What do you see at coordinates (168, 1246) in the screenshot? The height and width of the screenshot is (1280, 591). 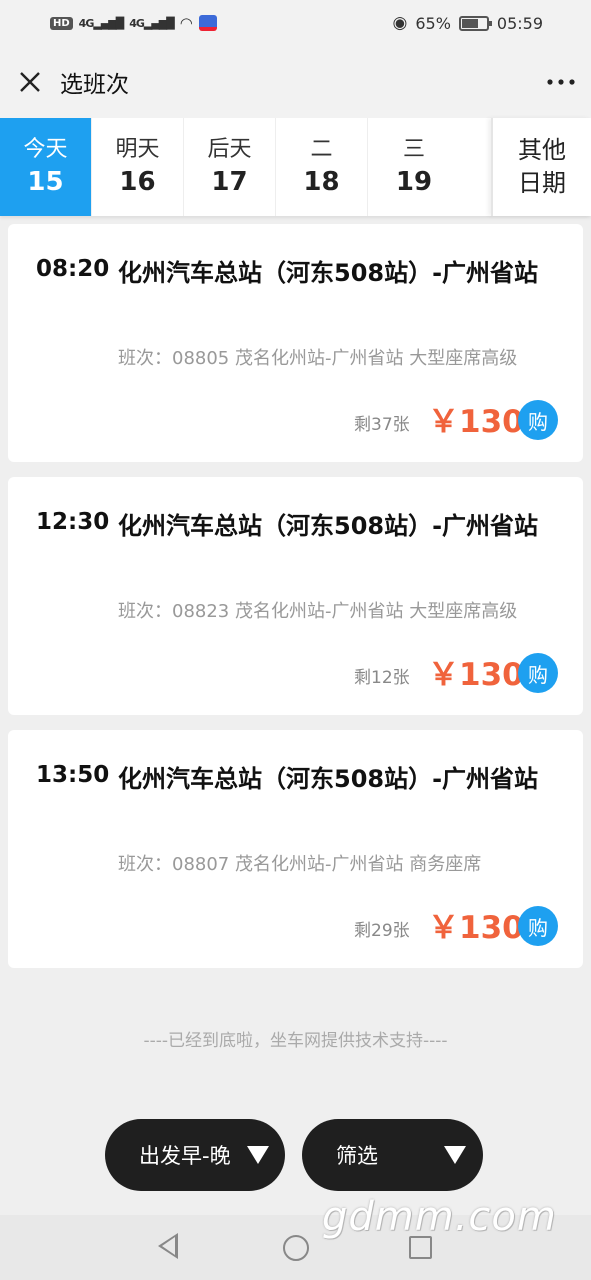 I see `back-icon` at bounding box center [168, 1246].